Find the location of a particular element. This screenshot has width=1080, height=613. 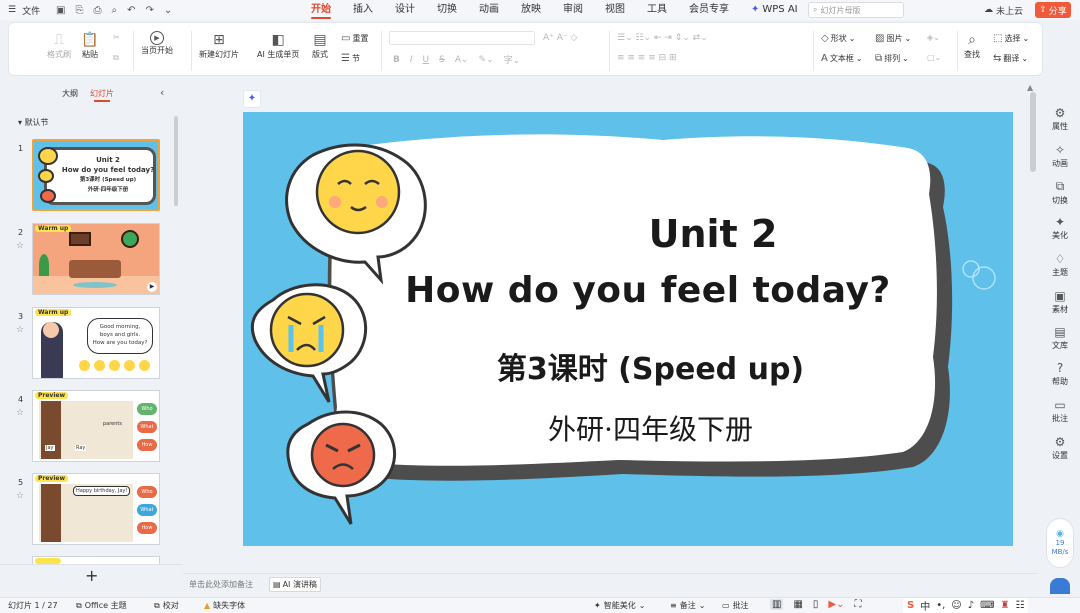

panel-scrollbar is located at coordinates (176, 161).